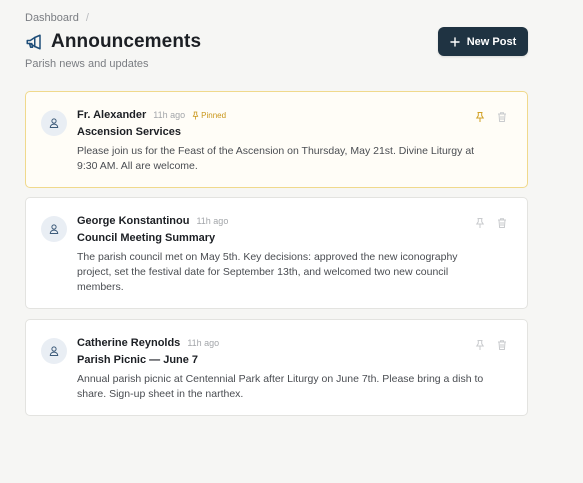 The height and width of the screenshot is (483, 583). Describe the element at coordinates (455, 41) in the screenshot. I see `plus-icon` at that location.